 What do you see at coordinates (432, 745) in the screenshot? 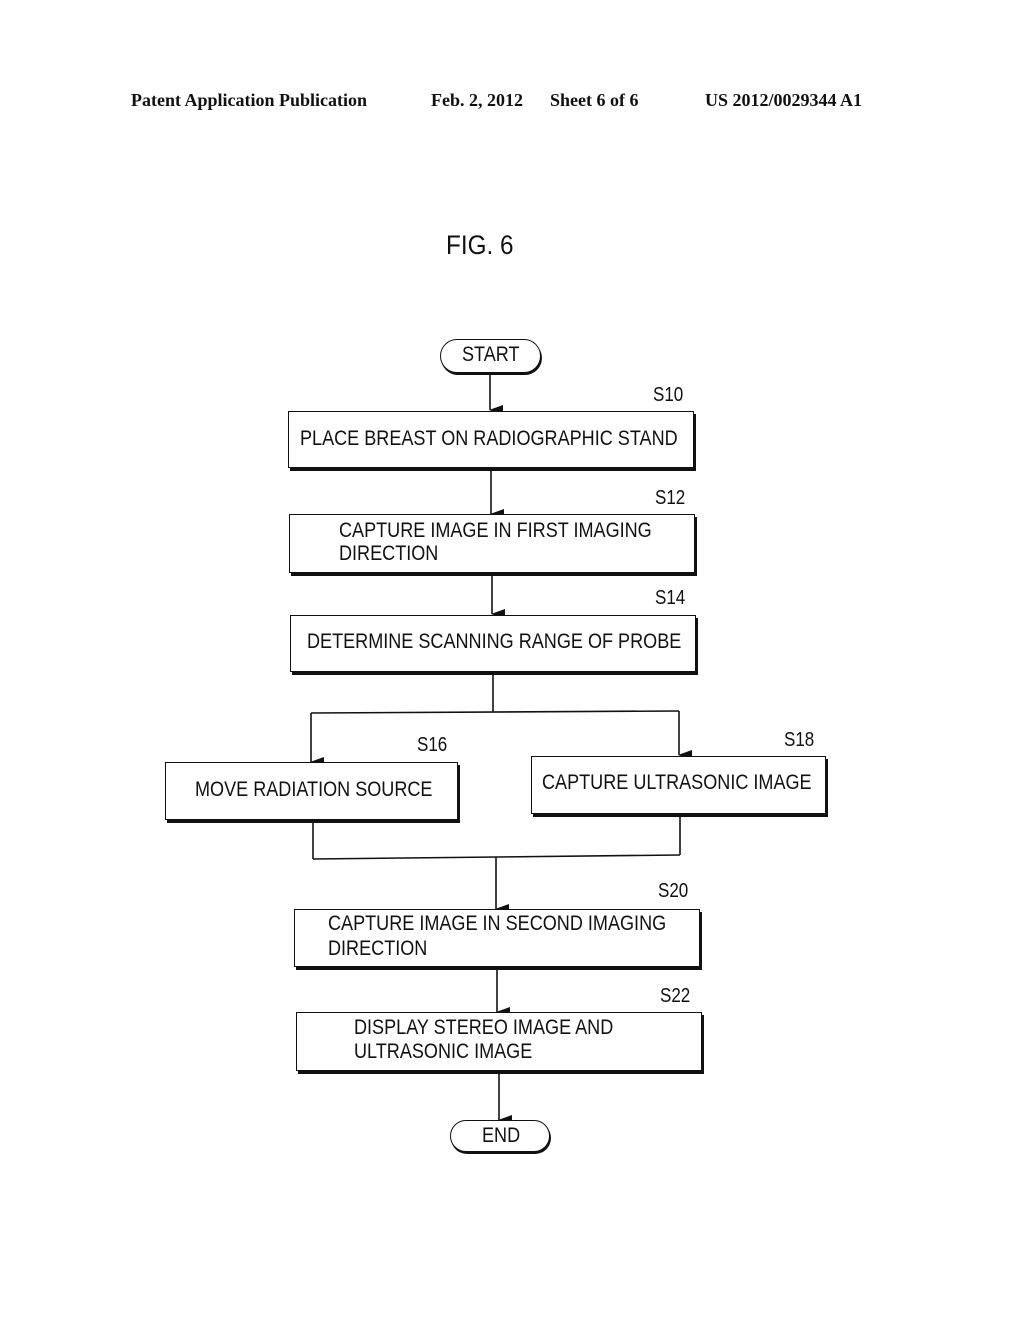
I see `step-id-s16: S16` at bounding box center [432, 745].